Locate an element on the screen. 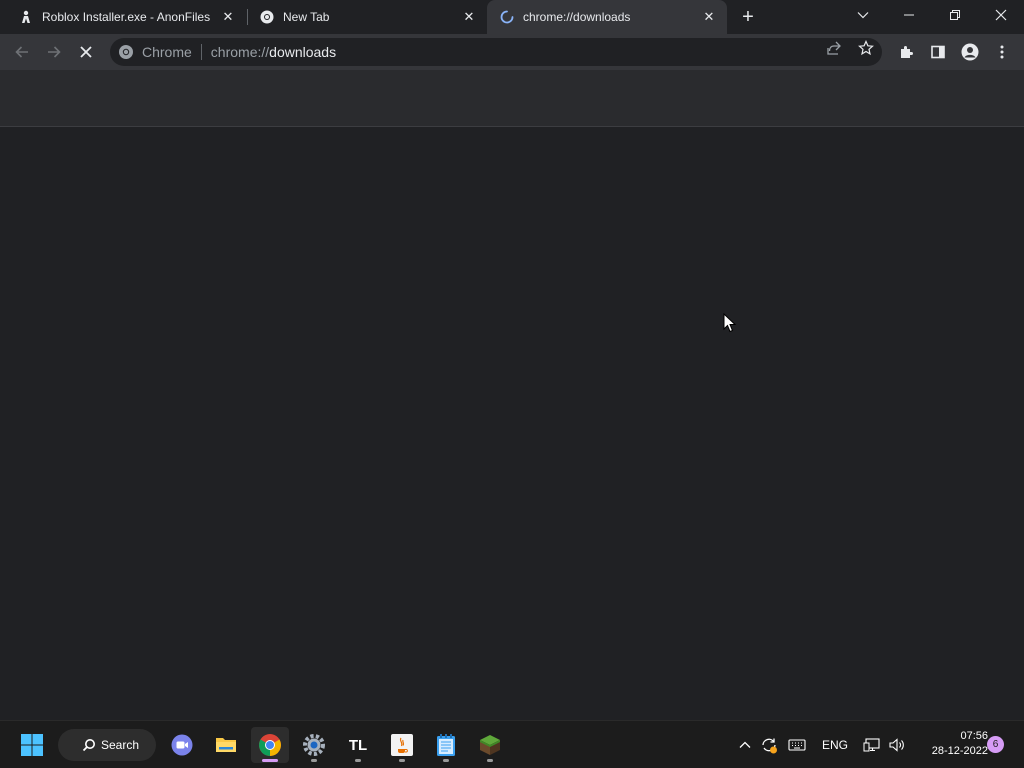 This screenshot has height=768, width=1024. sync-update-icon is located at coordinates (769, 745).